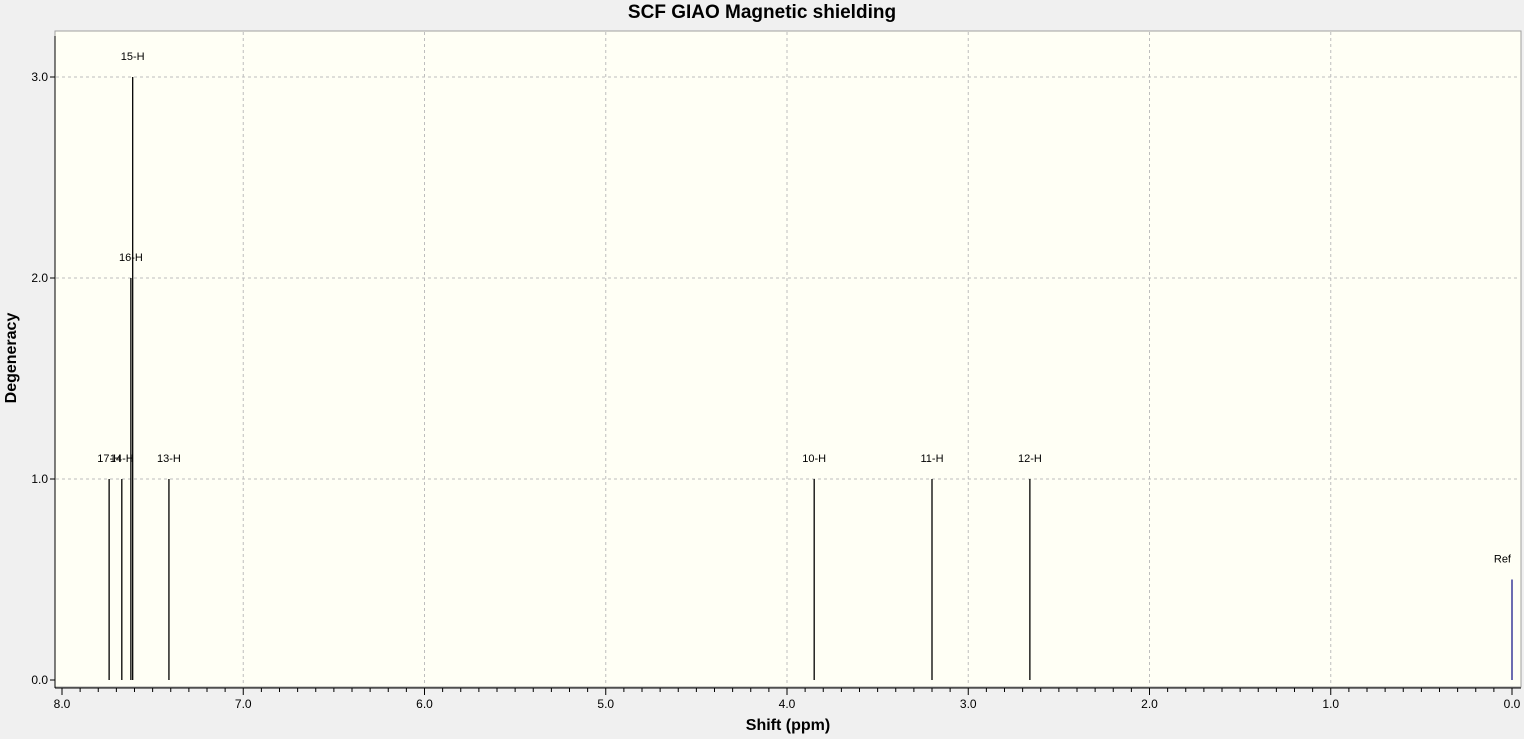  Describe the element at coordinates (39, 680) in the screenshot. I see `y-tick-label: 0.0` at that location.